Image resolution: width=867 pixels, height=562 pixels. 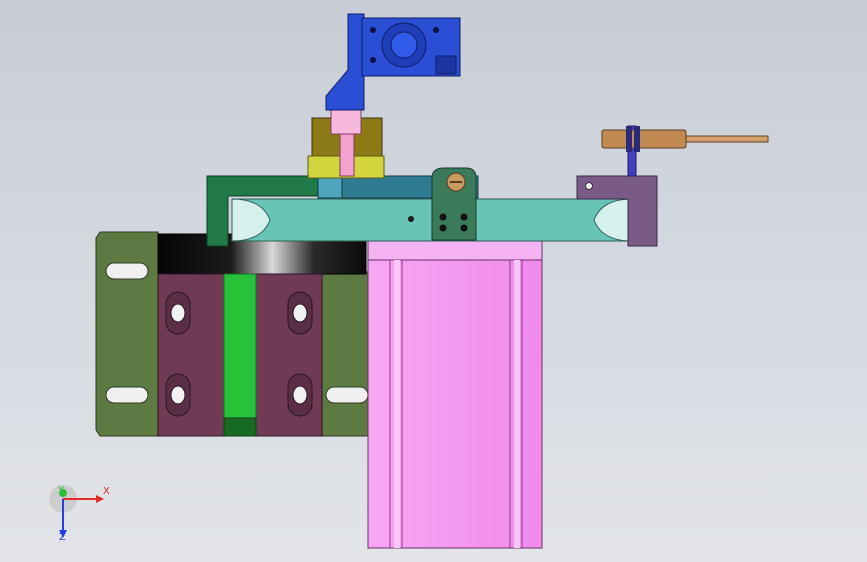 I want to click on clamp-block, so click(x=454, y=204).